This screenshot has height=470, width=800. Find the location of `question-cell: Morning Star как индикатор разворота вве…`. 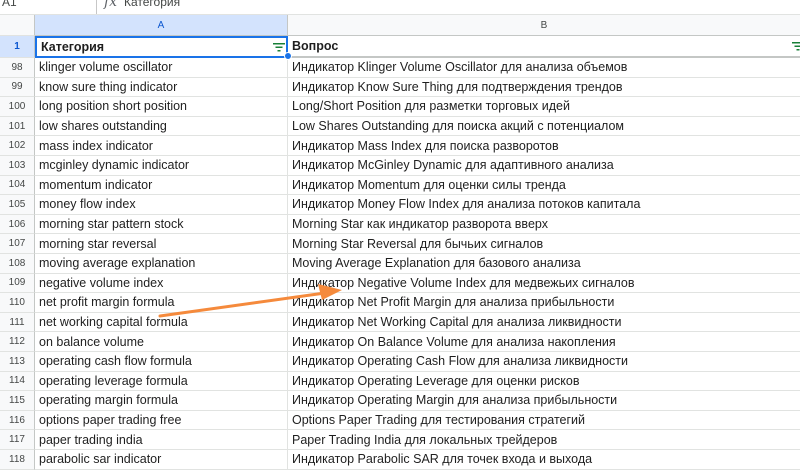

question-cell: Morning Star как индикатор разворота вве… is located at coordinates (544, 225).